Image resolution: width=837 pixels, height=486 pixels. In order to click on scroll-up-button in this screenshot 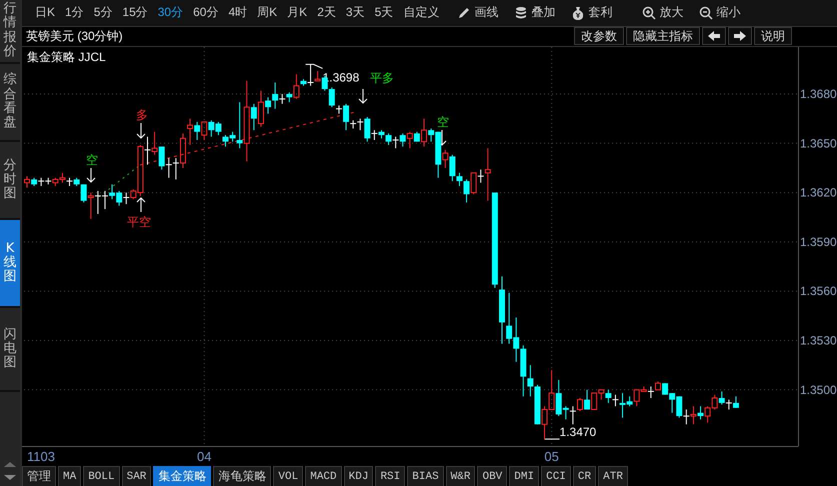, I will do `click(10, 464)`.